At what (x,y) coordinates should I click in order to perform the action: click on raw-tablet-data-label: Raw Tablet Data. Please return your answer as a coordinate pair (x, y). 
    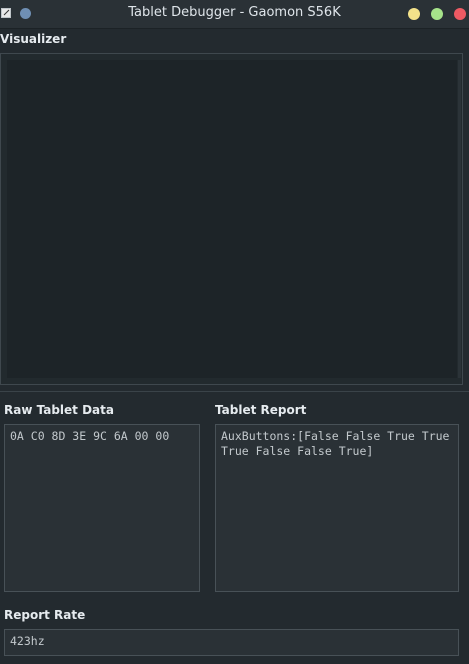
    Looking at the image, I should click on (59, 410).